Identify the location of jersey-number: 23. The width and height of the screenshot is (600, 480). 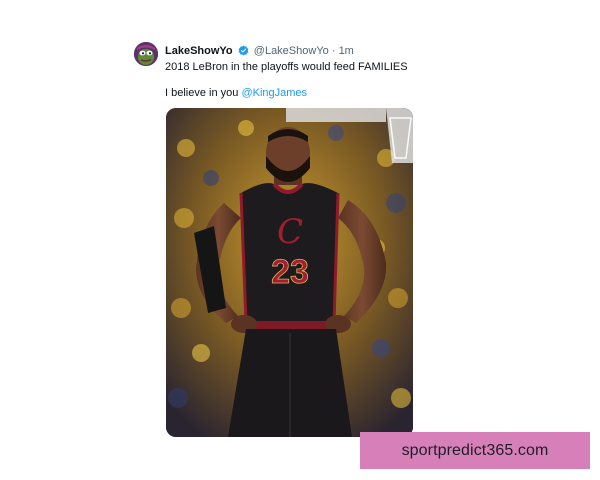
(290, 272).